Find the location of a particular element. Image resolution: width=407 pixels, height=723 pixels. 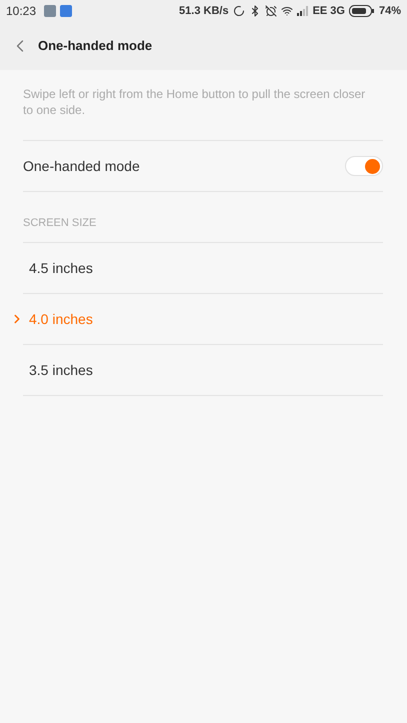

alarm-off-icon is located at coordinates (270, 11).